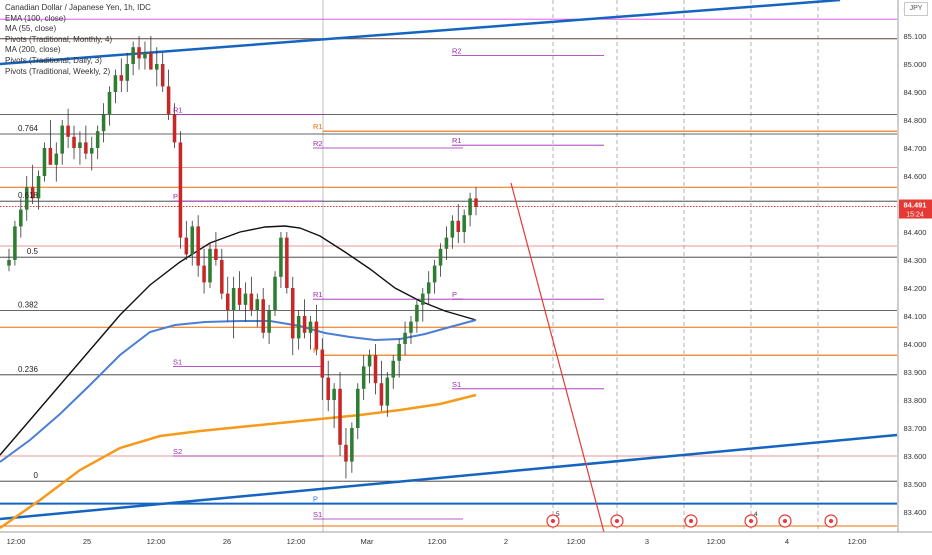  Describe the element at coordinates (227, 541) in the screenshot. I see `time-tick-label: 26` at that location.